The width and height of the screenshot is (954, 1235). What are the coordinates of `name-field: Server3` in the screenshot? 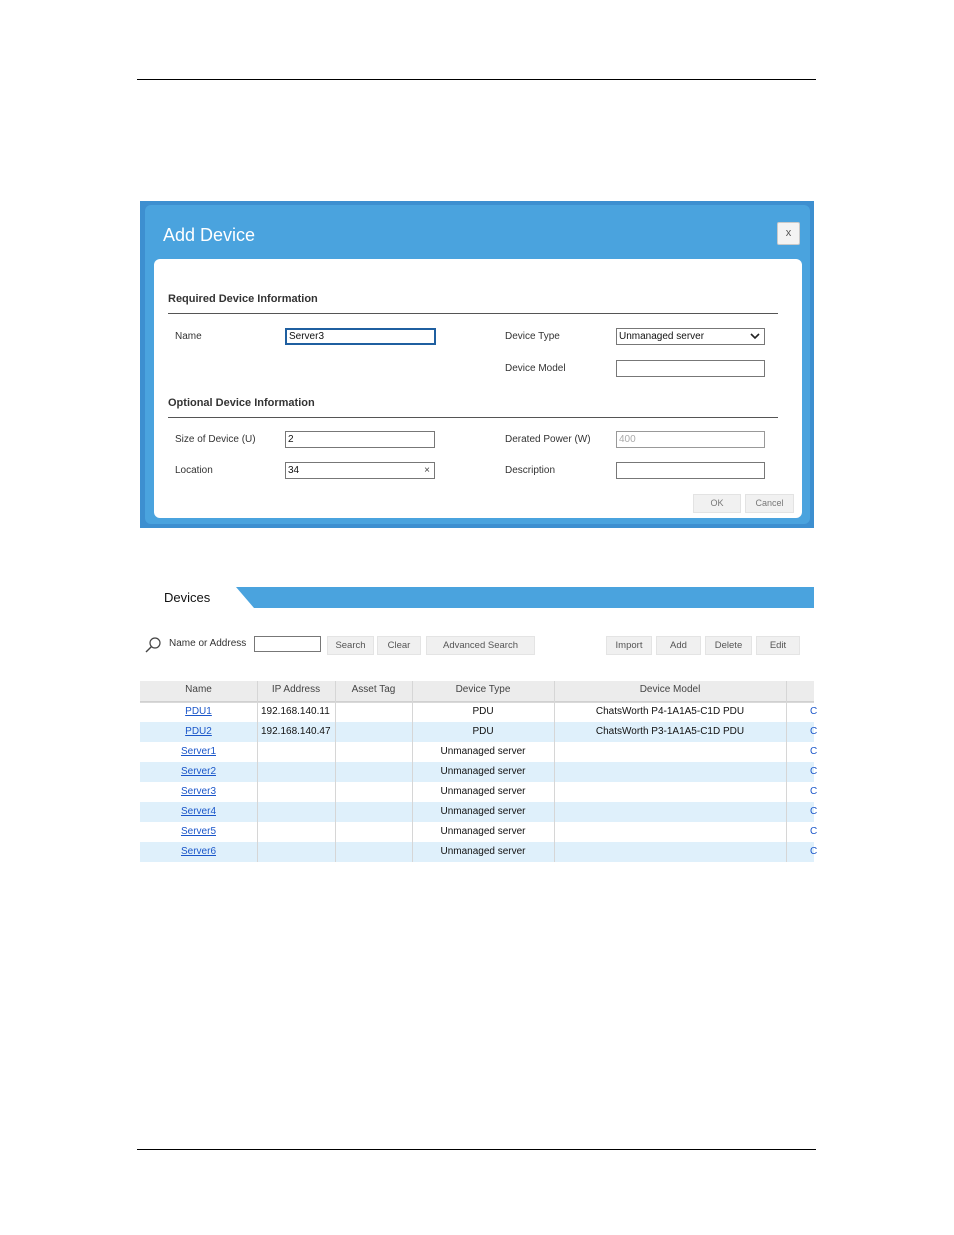 It's located at (360, 336).